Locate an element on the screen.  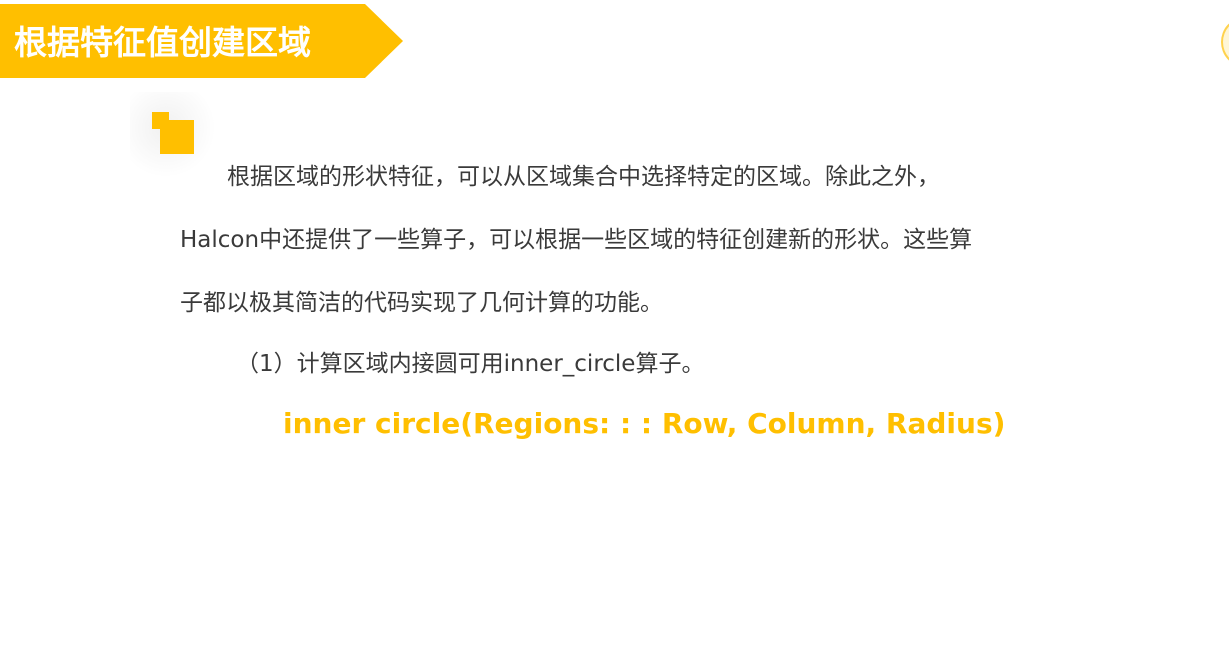
slide-title: 根据特征值创建区域 is located at coordinates (162, 42).